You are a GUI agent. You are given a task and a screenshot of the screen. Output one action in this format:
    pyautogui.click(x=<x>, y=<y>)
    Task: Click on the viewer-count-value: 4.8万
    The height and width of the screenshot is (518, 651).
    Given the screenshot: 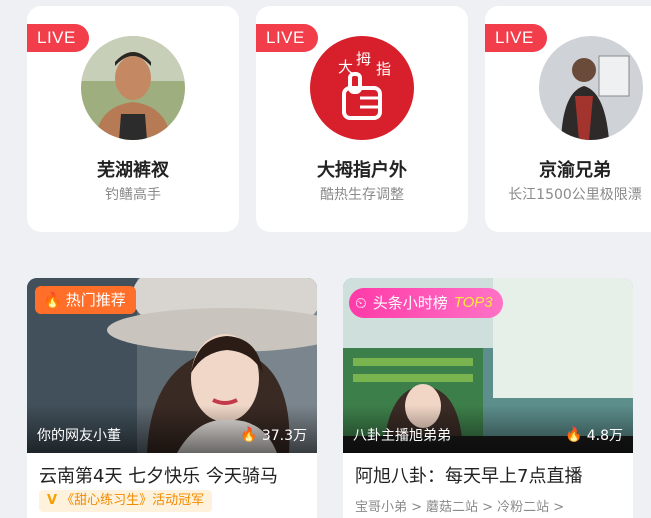 What is the action you would take?
    pyautogui.click(x=604, y=436)
    